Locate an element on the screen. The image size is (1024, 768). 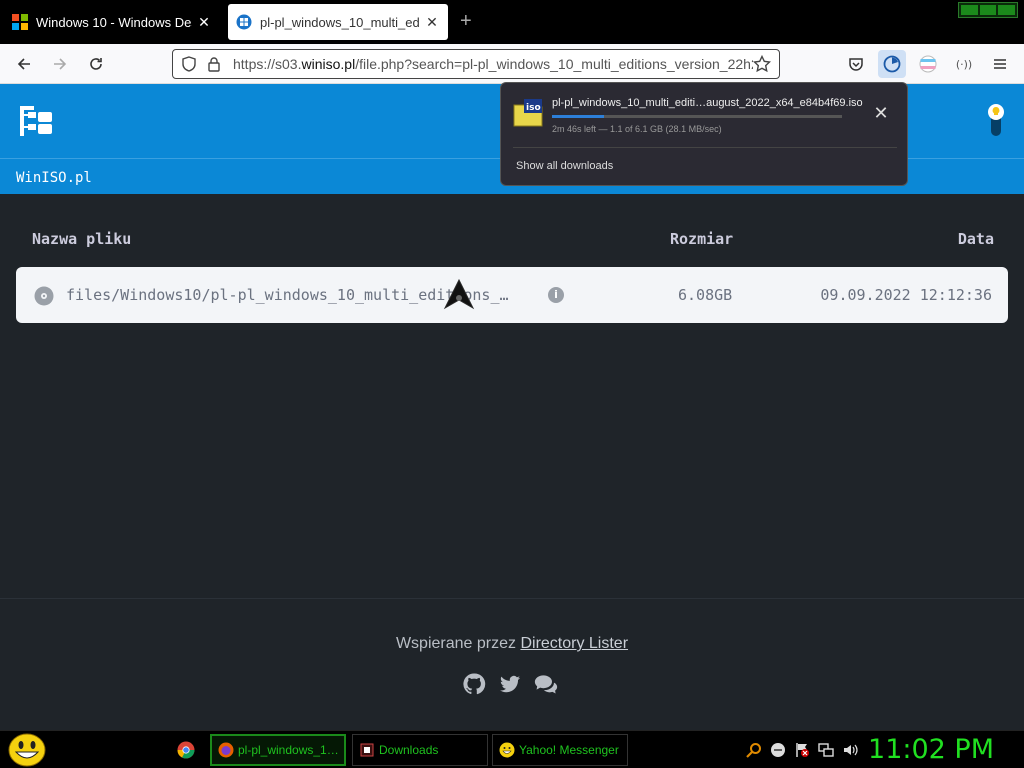
info-icon: i is located at coordinates (556, 295).